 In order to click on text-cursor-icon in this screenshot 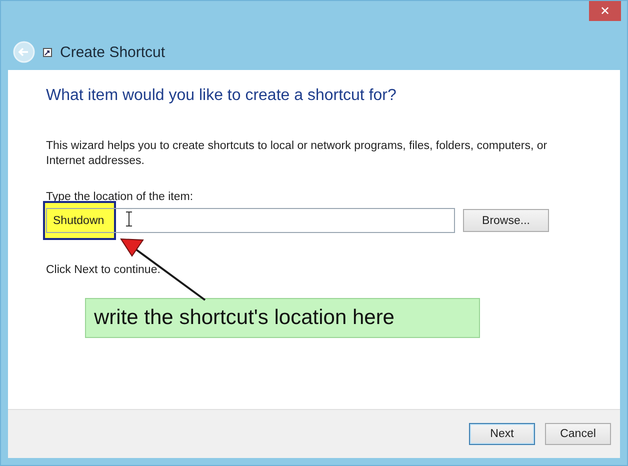, I will do `click(129, 219)`.